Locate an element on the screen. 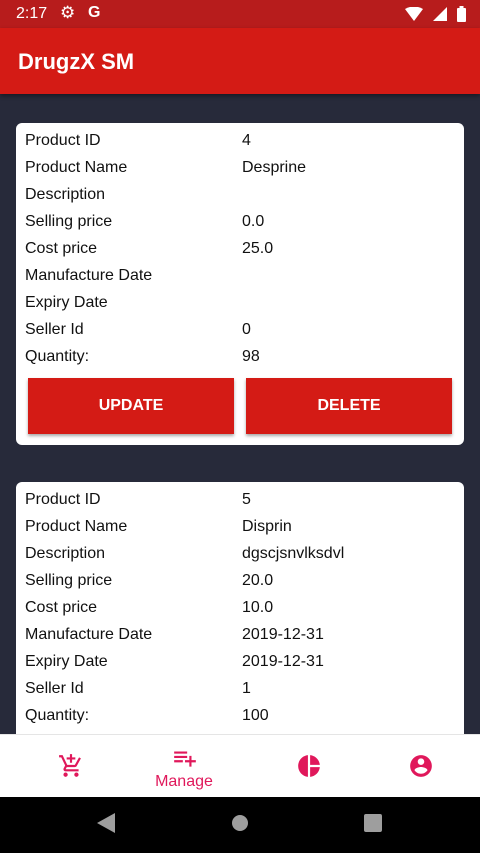  nav-profile is located at coordinates (420, 766).